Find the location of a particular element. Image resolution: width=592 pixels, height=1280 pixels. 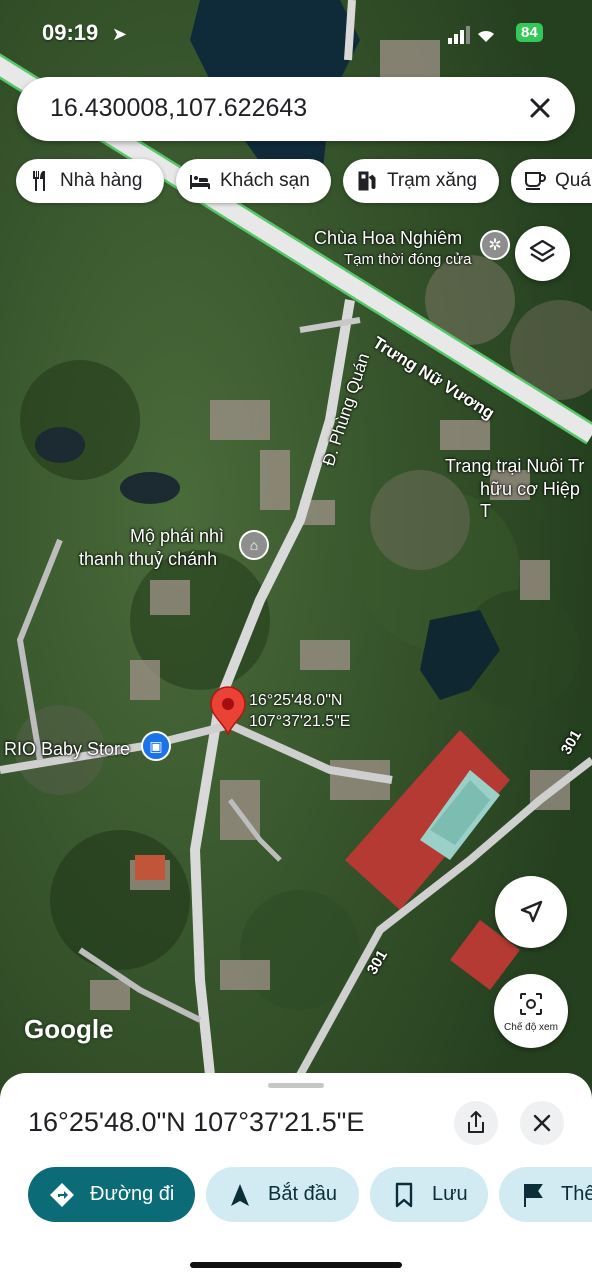

layers-button is located at coordinates (542, 253).